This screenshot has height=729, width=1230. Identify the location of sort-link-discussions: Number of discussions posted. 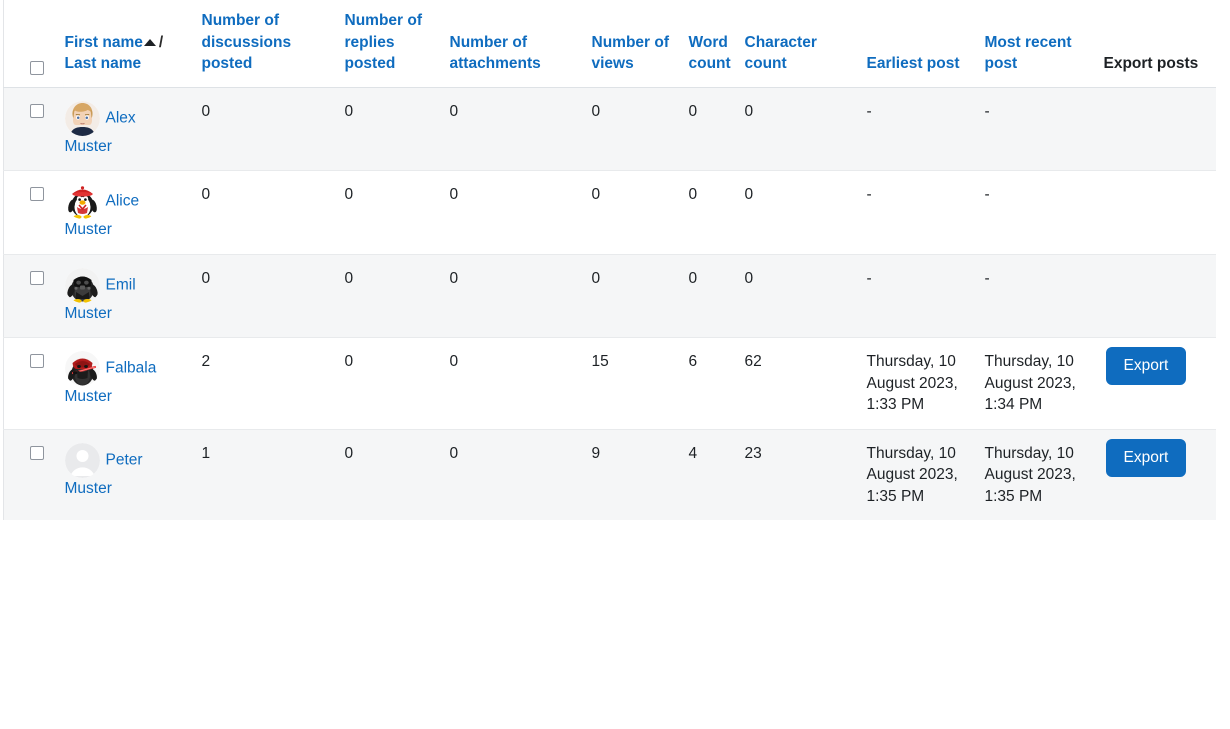
(247, 42).